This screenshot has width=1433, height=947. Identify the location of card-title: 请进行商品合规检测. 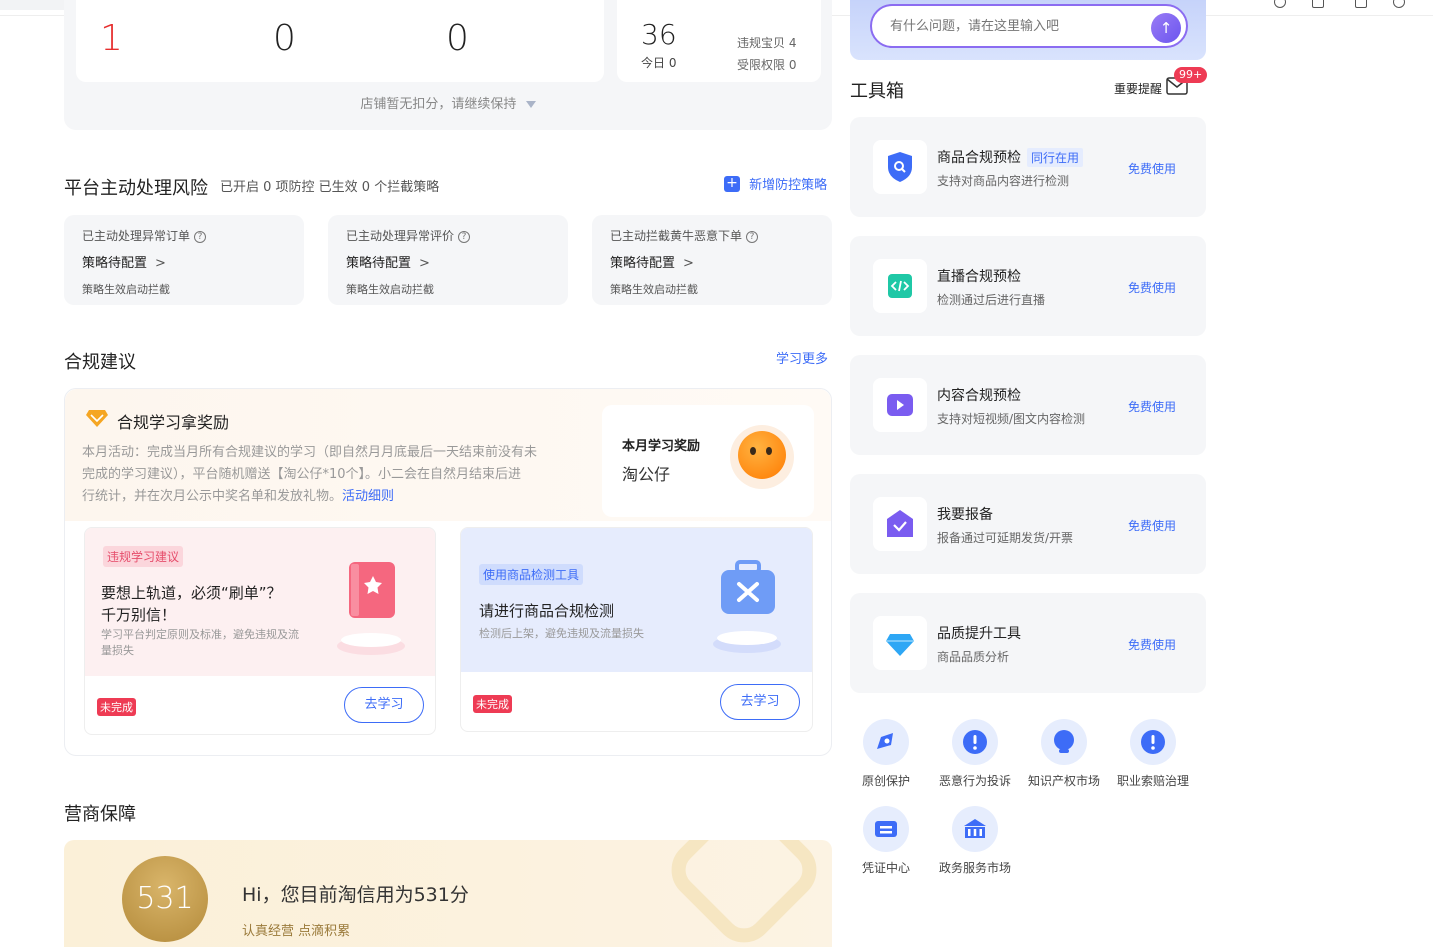
(547, 611).